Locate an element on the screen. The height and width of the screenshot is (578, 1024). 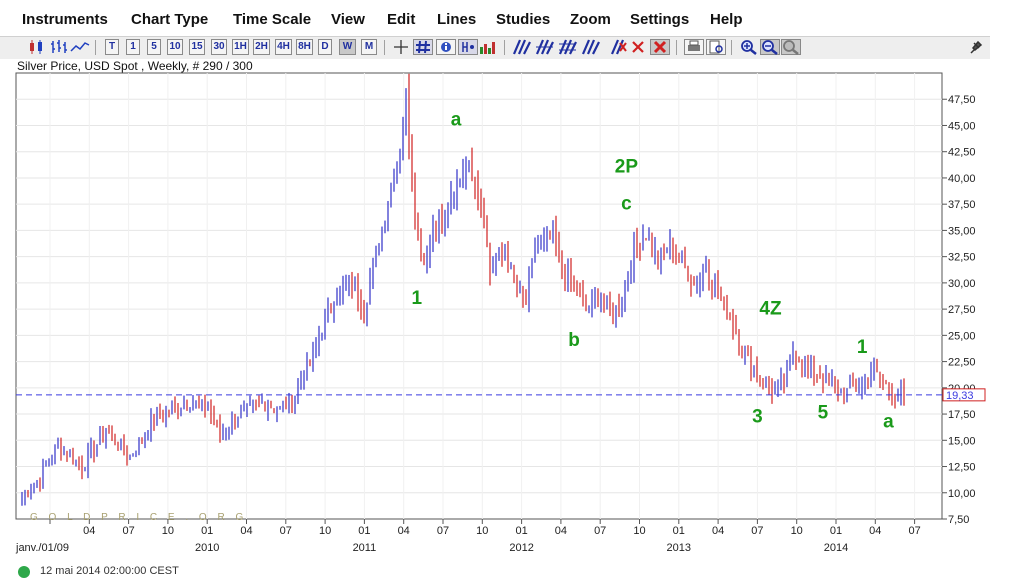
y-tick-label: 25,00 is located at coordinates (962, 336).